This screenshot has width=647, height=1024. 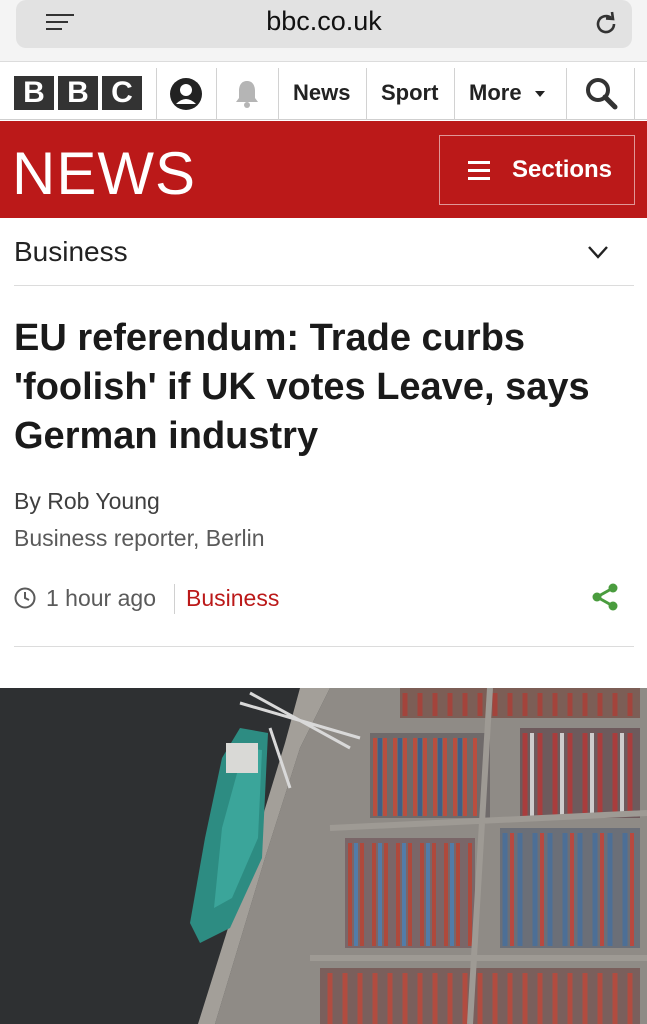 What do you see at coordinates (87, 501) in the screenshot?
I see `author-name: By Rob Young` at bounding box center [87, 501].